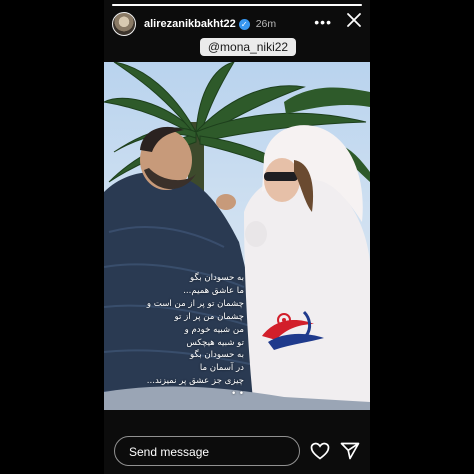  What do you see at coordinates (221, 368) in the screenshot?
I see `caption-line: در آسمان ما` at bounding box center [221, 368].